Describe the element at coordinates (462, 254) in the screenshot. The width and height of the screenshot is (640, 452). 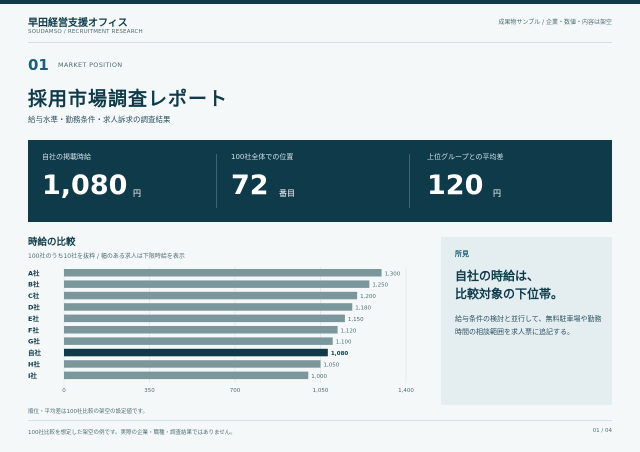
I see `insight-label: 所見` at that location.